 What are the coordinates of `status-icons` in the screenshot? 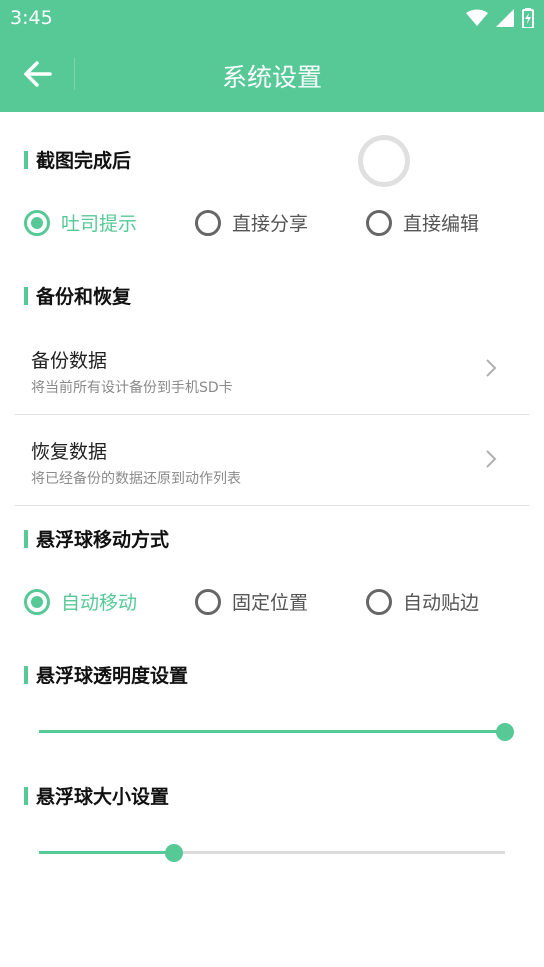 It's located at (500, 18).